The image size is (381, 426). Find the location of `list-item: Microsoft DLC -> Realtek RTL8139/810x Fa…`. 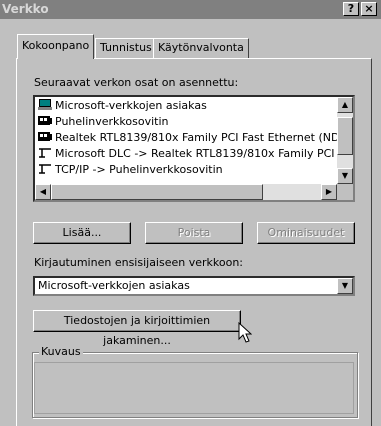

list-item: Microsoft DLC -> Realtek RTL8139/810x Fa… is located at coordinates (196, 154).